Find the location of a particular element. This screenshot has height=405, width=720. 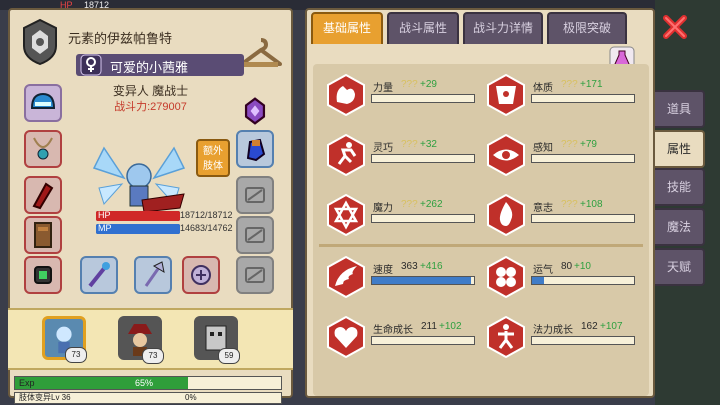

party-member-1: 73 is located at coordinates (64, 339).